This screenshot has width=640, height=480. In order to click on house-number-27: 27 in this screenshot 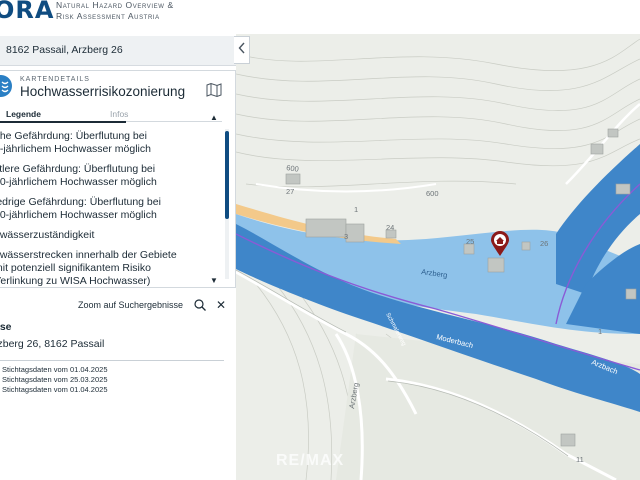, I will do `click(290, 191)`.